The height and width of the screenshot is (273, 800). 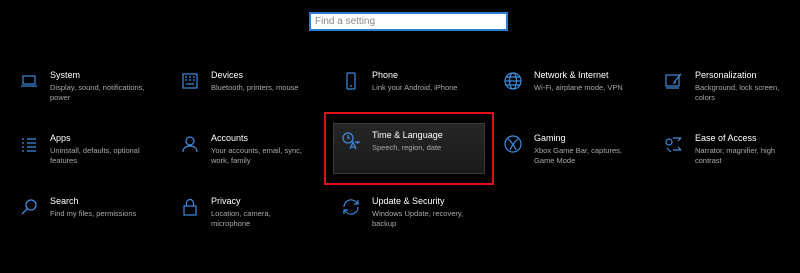 What do you see at coordinates (385, 75) in the screenshot?
I see `tile-title: Phone` at bounding box center [385, 75].